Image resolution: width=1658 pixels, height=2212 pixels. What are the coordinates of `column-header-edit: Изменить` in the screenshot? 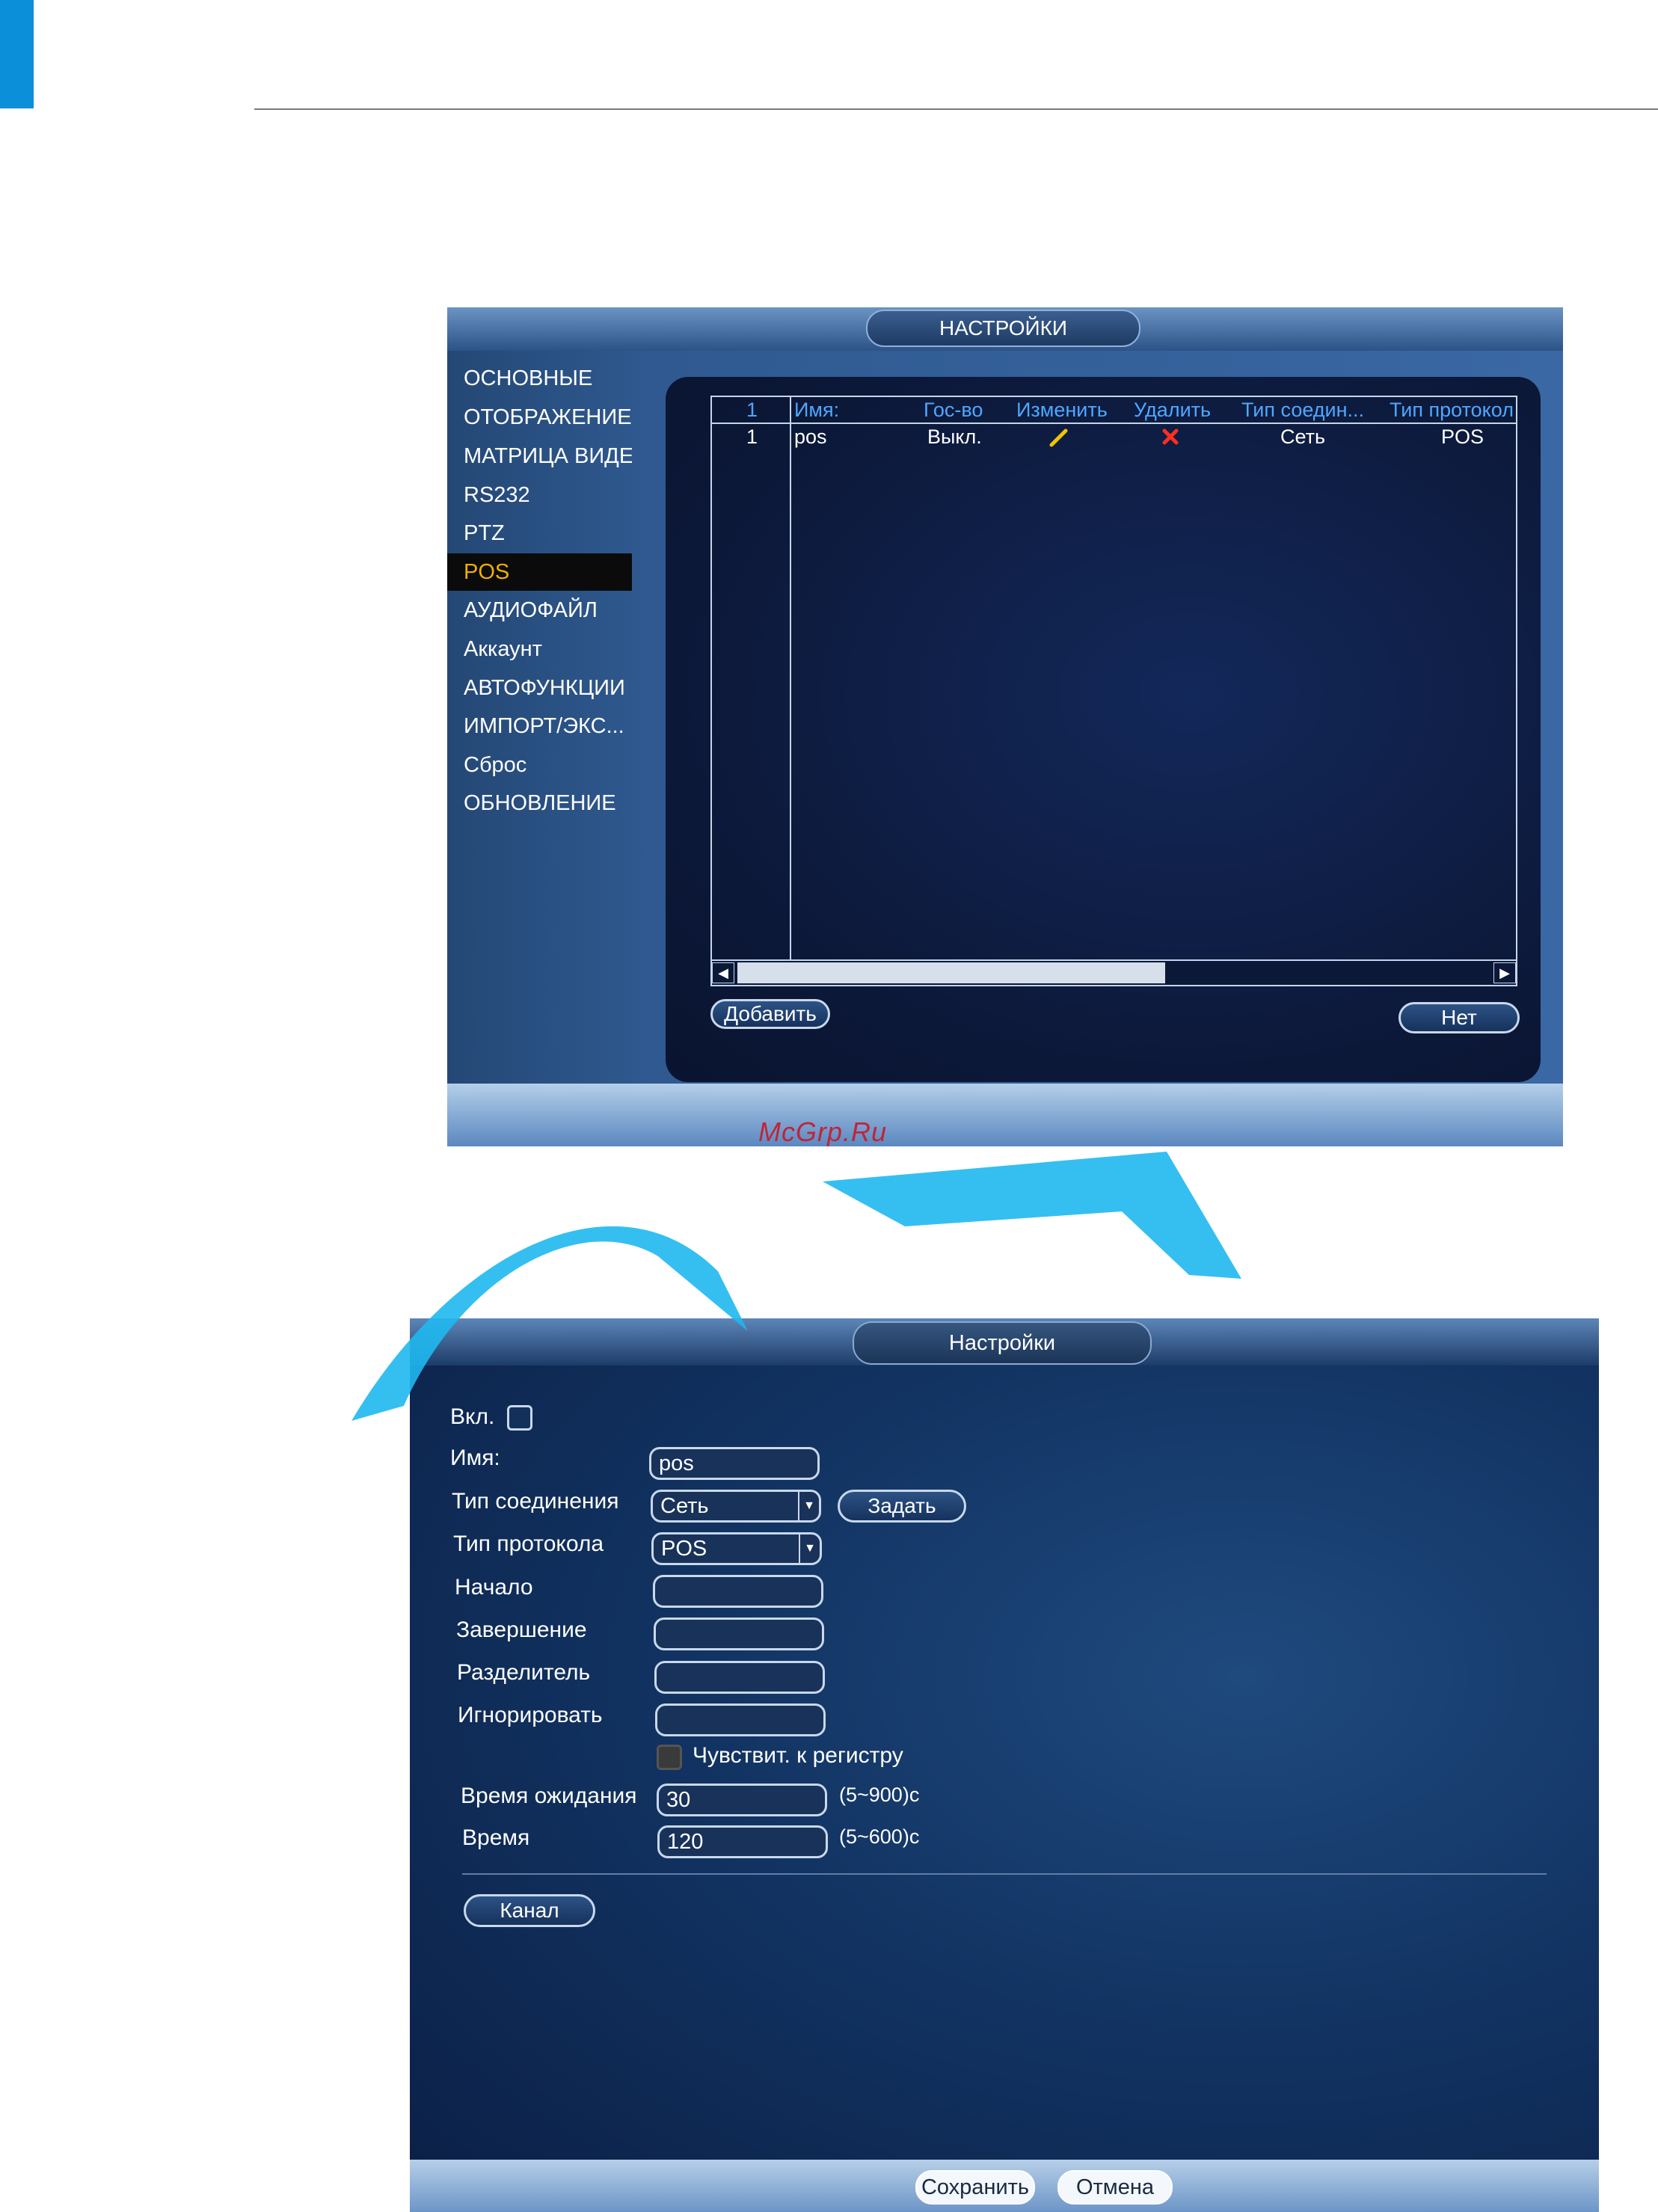 It's located at (1062, 410).